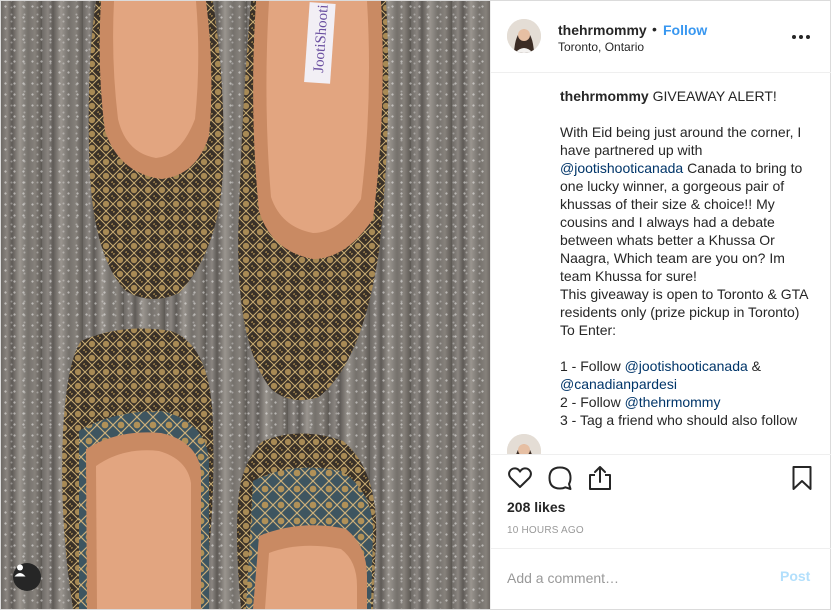 The height and width of the screenshot is (610, 831). Describe the element at coordinates (679, 420) in the screenshot. I see `caption-text-5: 3 - Tag a friend who should also follow` at that location.